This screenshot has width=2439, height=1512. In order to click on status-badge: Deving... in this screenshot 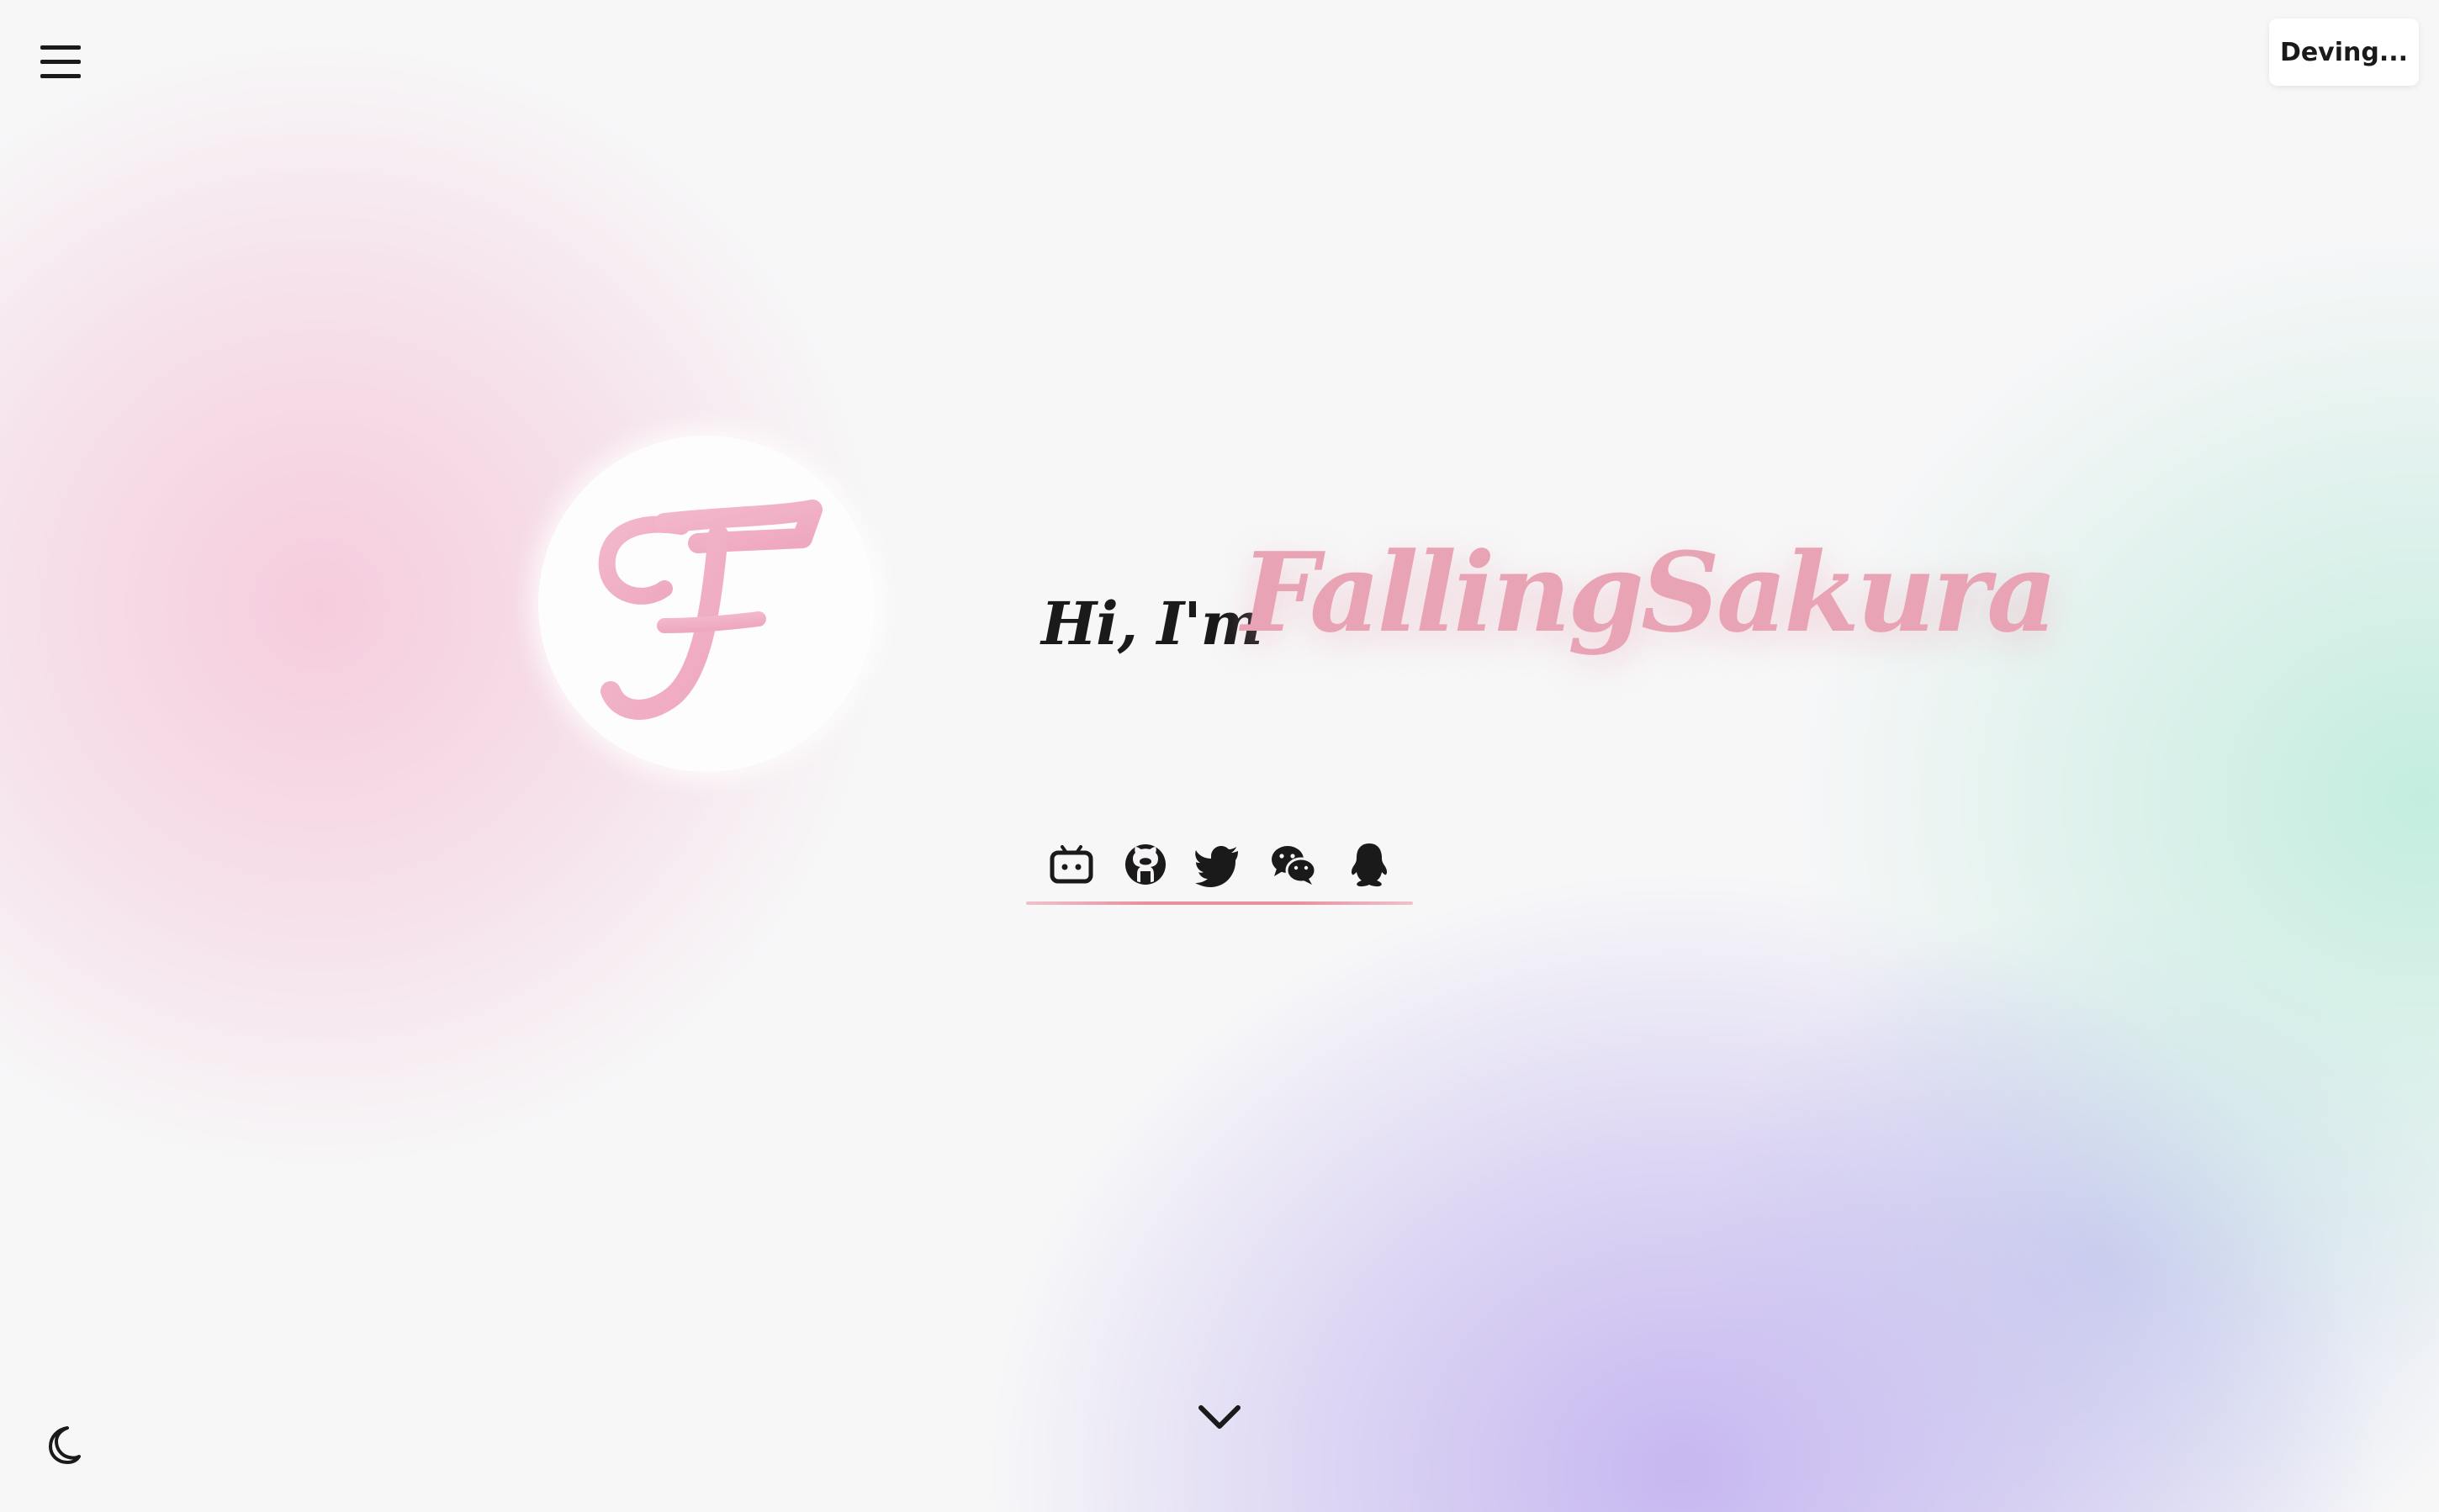, I will do `click(2344, 52)`.